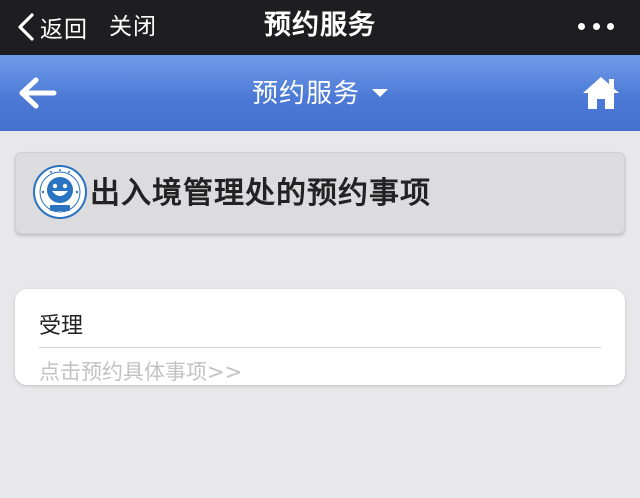 Image resolution: width=640 pixels, height=498 pixels. I want to click on wechat-back-button: 返回, so click(52, 27).